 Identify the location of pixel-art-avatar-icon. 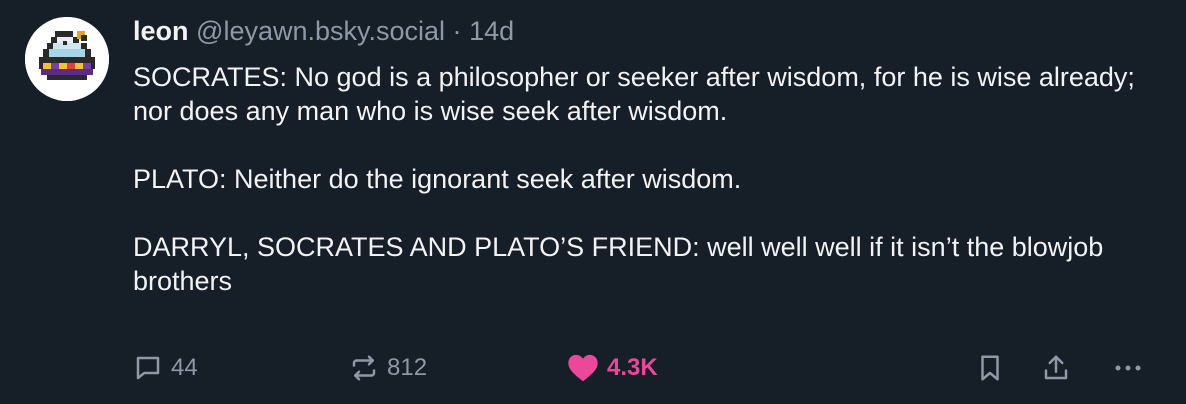
(67, 59).